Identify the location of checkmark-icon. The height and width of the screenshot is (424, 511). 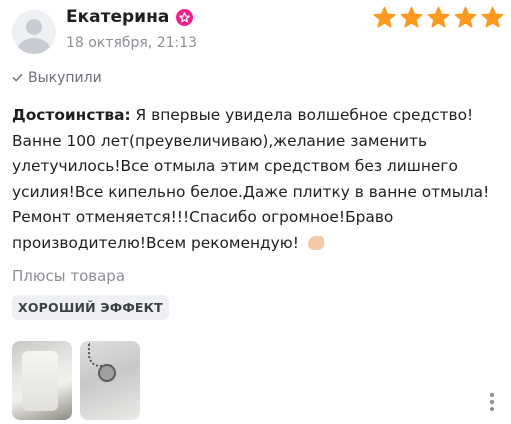
(17, 78).